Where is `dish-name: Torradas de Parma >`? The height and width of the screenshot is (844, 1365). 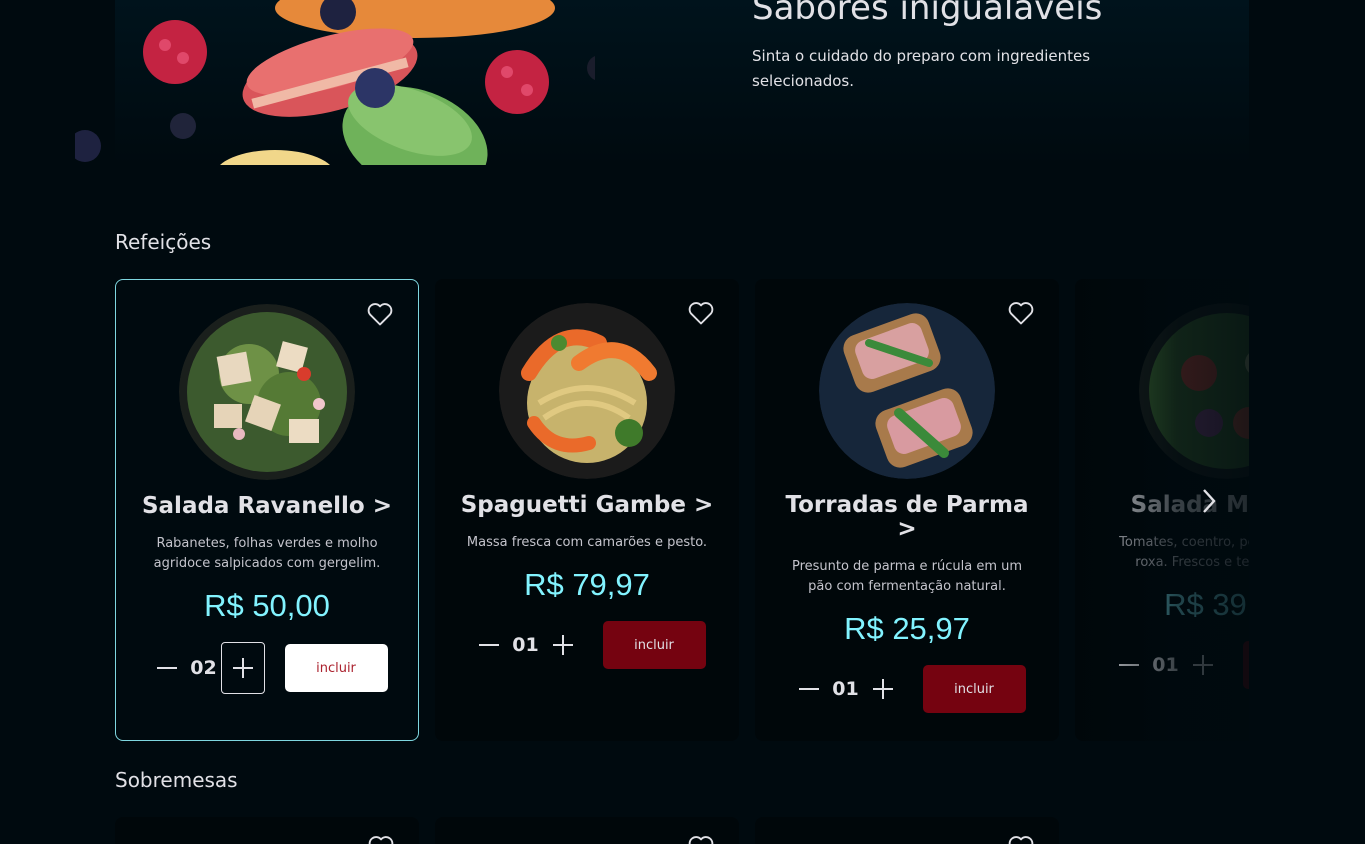 dish-name: Torradas de Parma > is located at coordinates (907, 517).